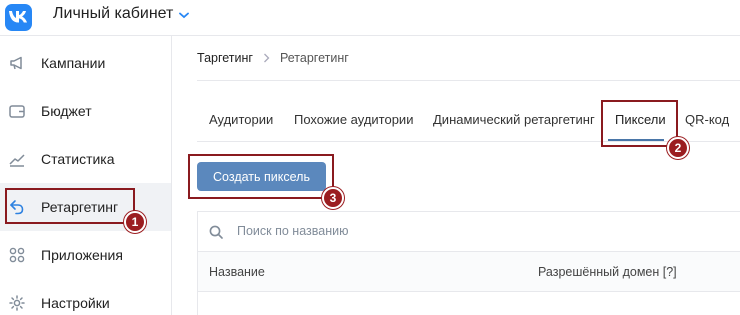 The image size is (740, 315). I want to click on top-bar: Личный кабинет, so click(370, 18).